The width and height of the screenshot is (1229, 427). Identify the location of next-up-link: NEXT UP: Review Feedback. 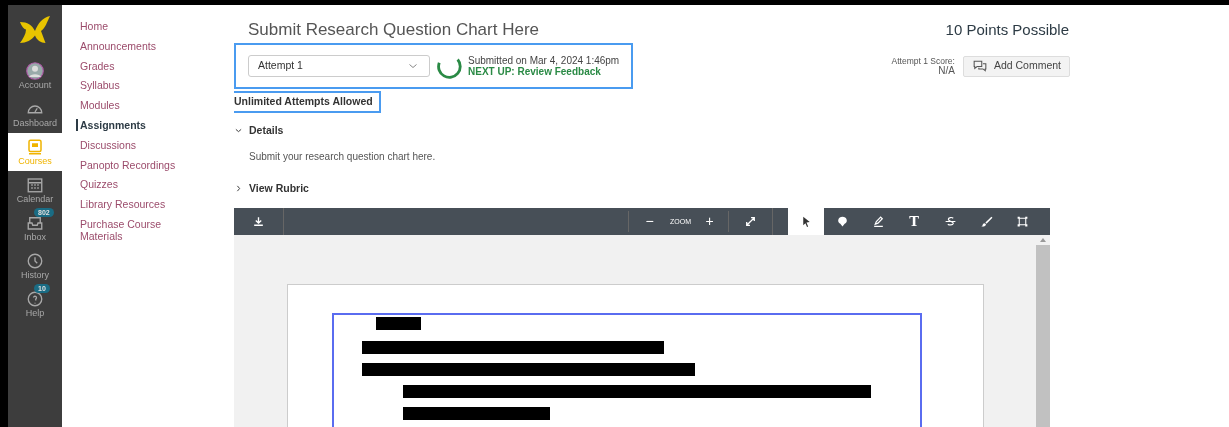
(544, 71).